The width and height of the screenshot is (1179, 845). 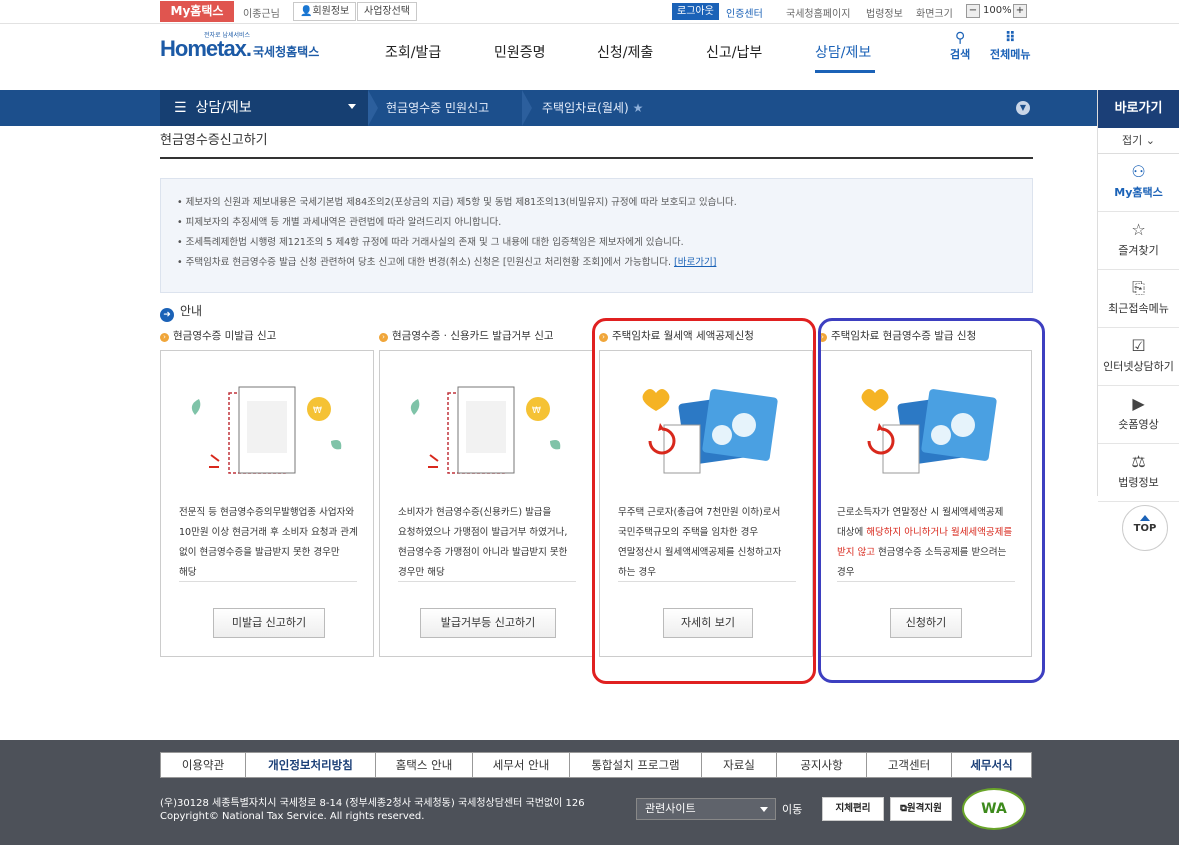 I want to click on section-dropdown: ☰ 상담/제보, so click(x=264, y=108).